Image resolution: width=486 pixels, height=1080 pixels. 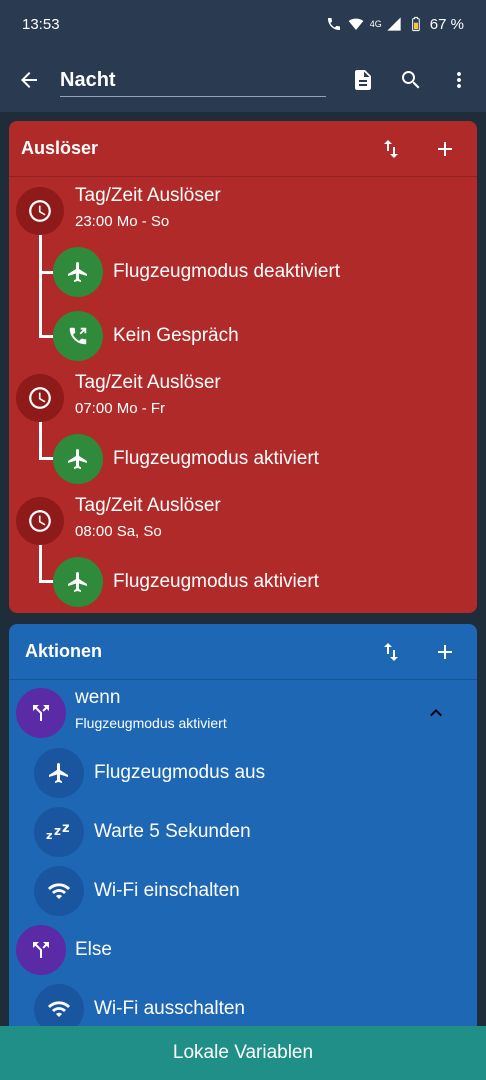 I want to click on action-item: zzz Warte 5 Sekunden, so click(x=142, y=832).